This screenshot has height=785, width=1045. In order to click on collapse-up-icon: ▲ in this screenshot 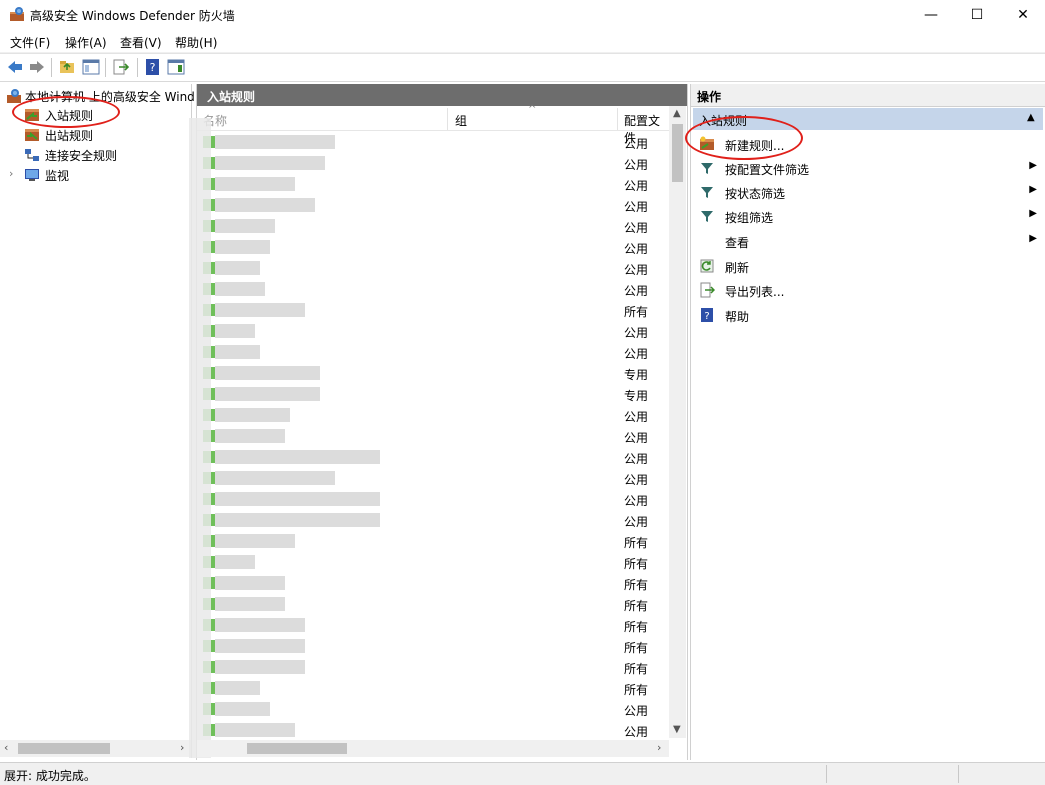, I will do `click(1031, 117)`.